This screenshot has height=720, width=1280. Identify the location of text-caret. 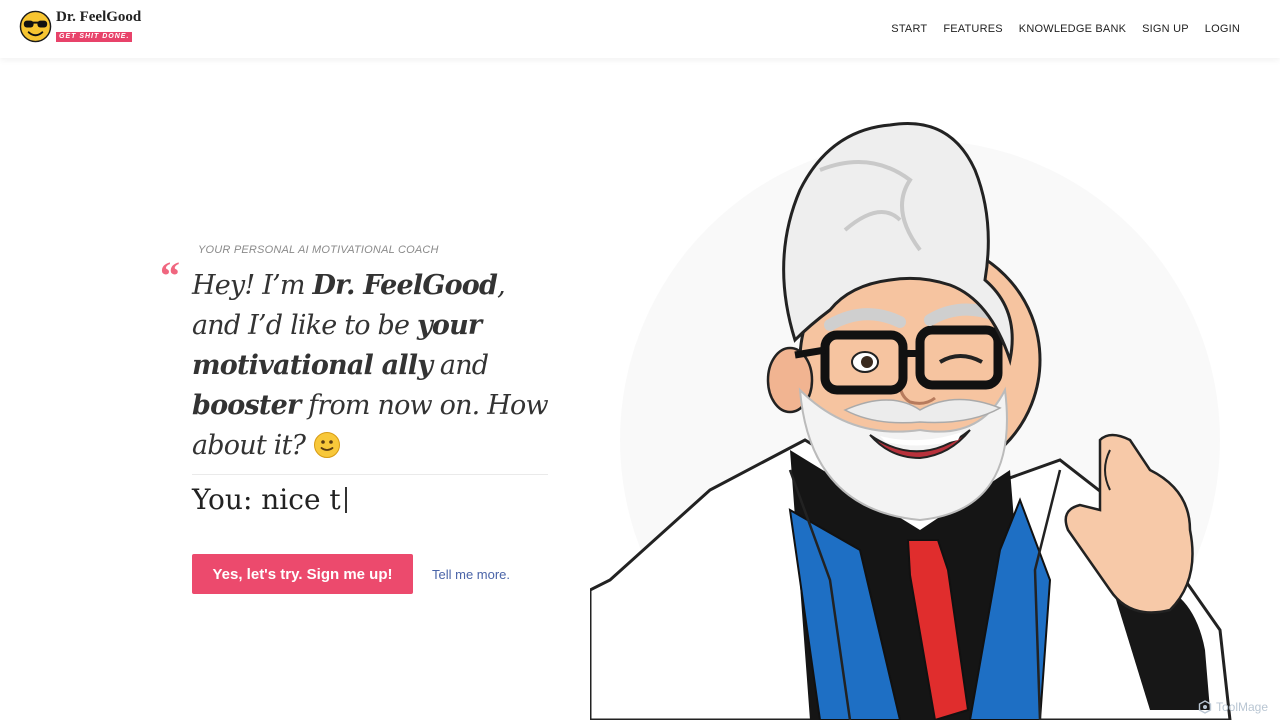
(345, 500).